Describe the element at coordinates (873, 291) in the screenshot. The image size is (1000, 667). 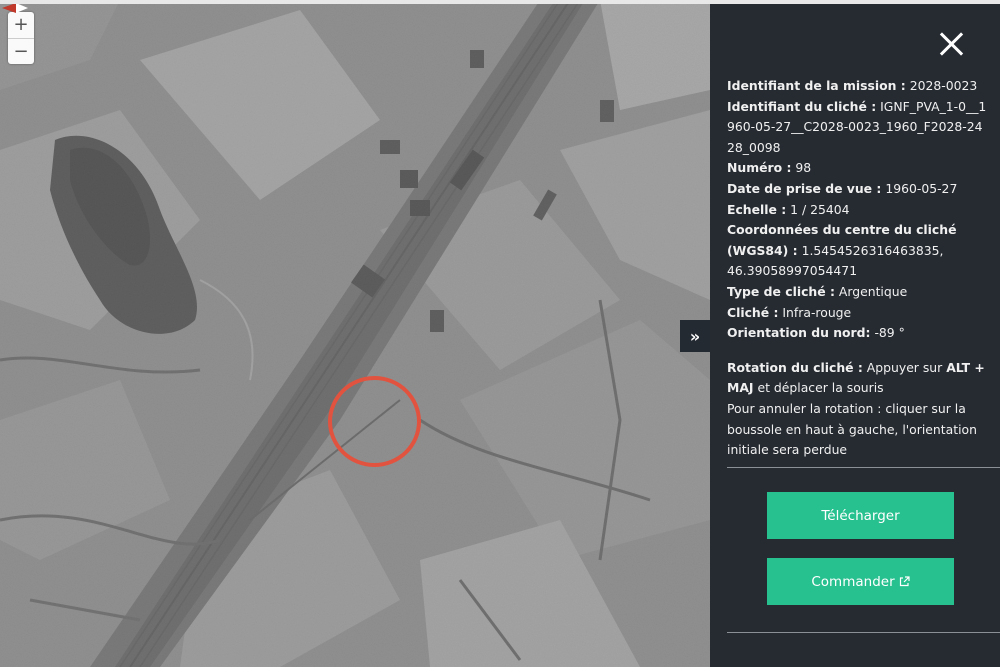
I see `field-value: Argentique` at that location.